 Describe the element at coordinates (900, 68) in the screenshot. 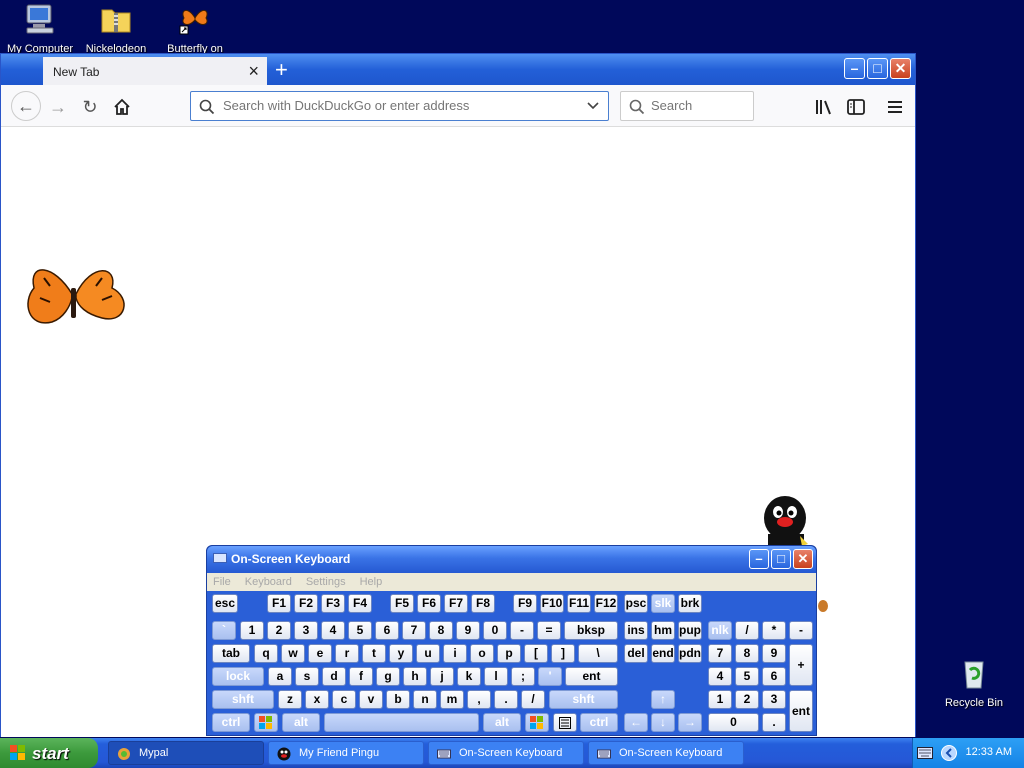

I see `close-button: ✕` at that location.